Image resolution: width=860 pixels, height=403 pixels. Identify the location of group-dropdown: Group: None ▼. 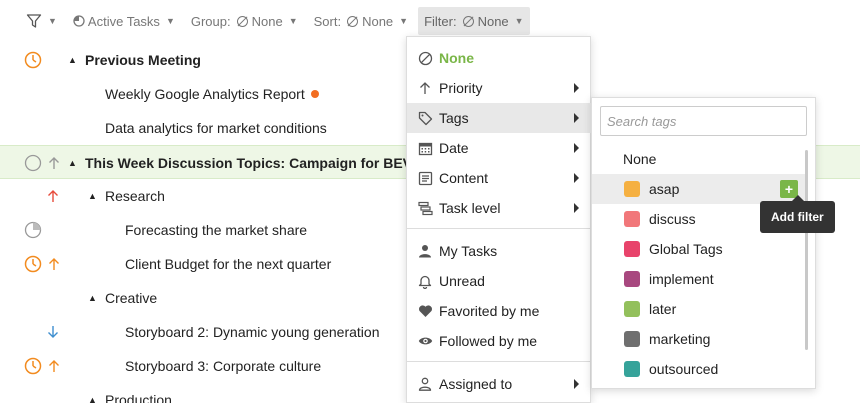
(244, 21).